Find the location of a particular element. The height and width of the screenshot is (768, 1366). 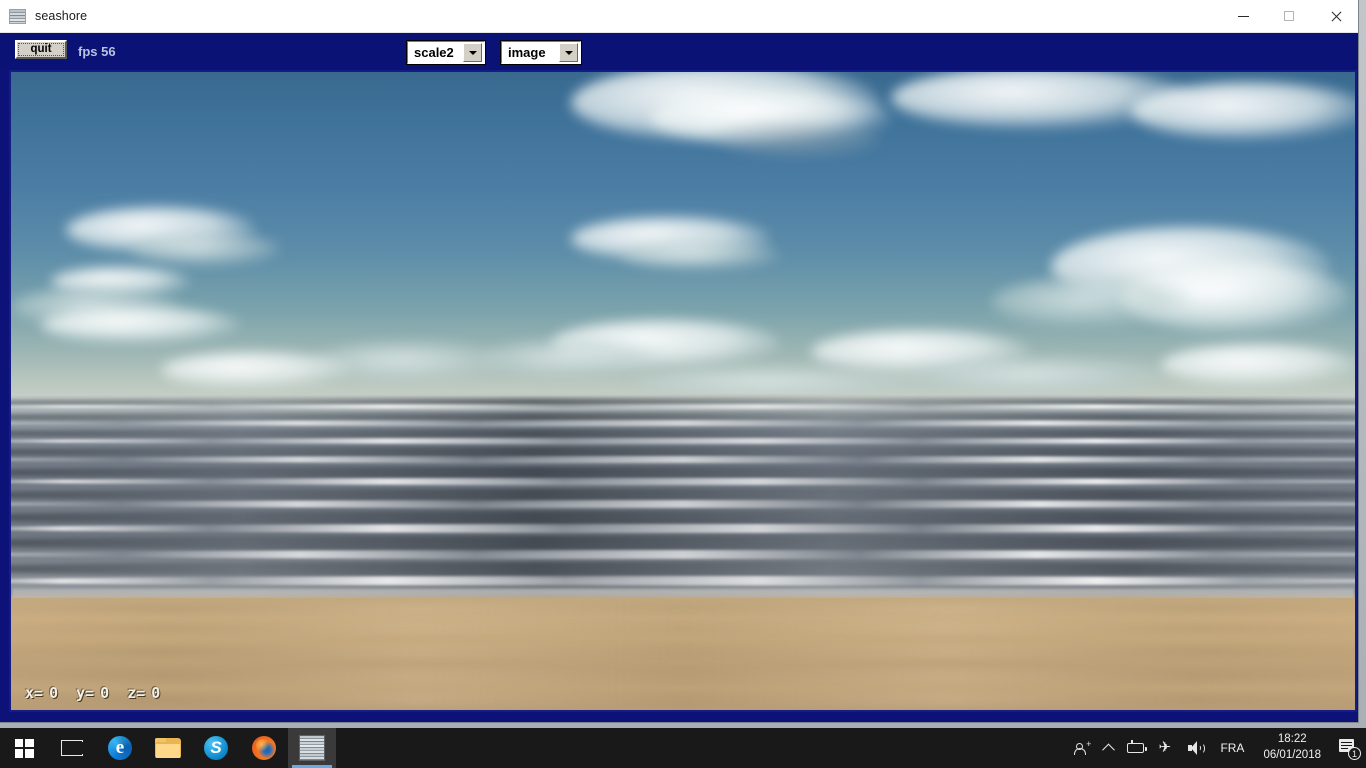

folder-icon is located at coordinates (168, 748).